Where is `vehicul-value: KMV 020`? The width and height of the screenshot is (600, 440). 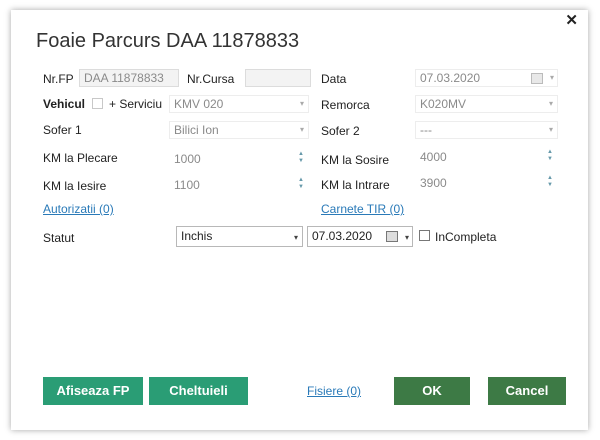 vehicul-value: KMV 020 is located at coordinates (199, 104).